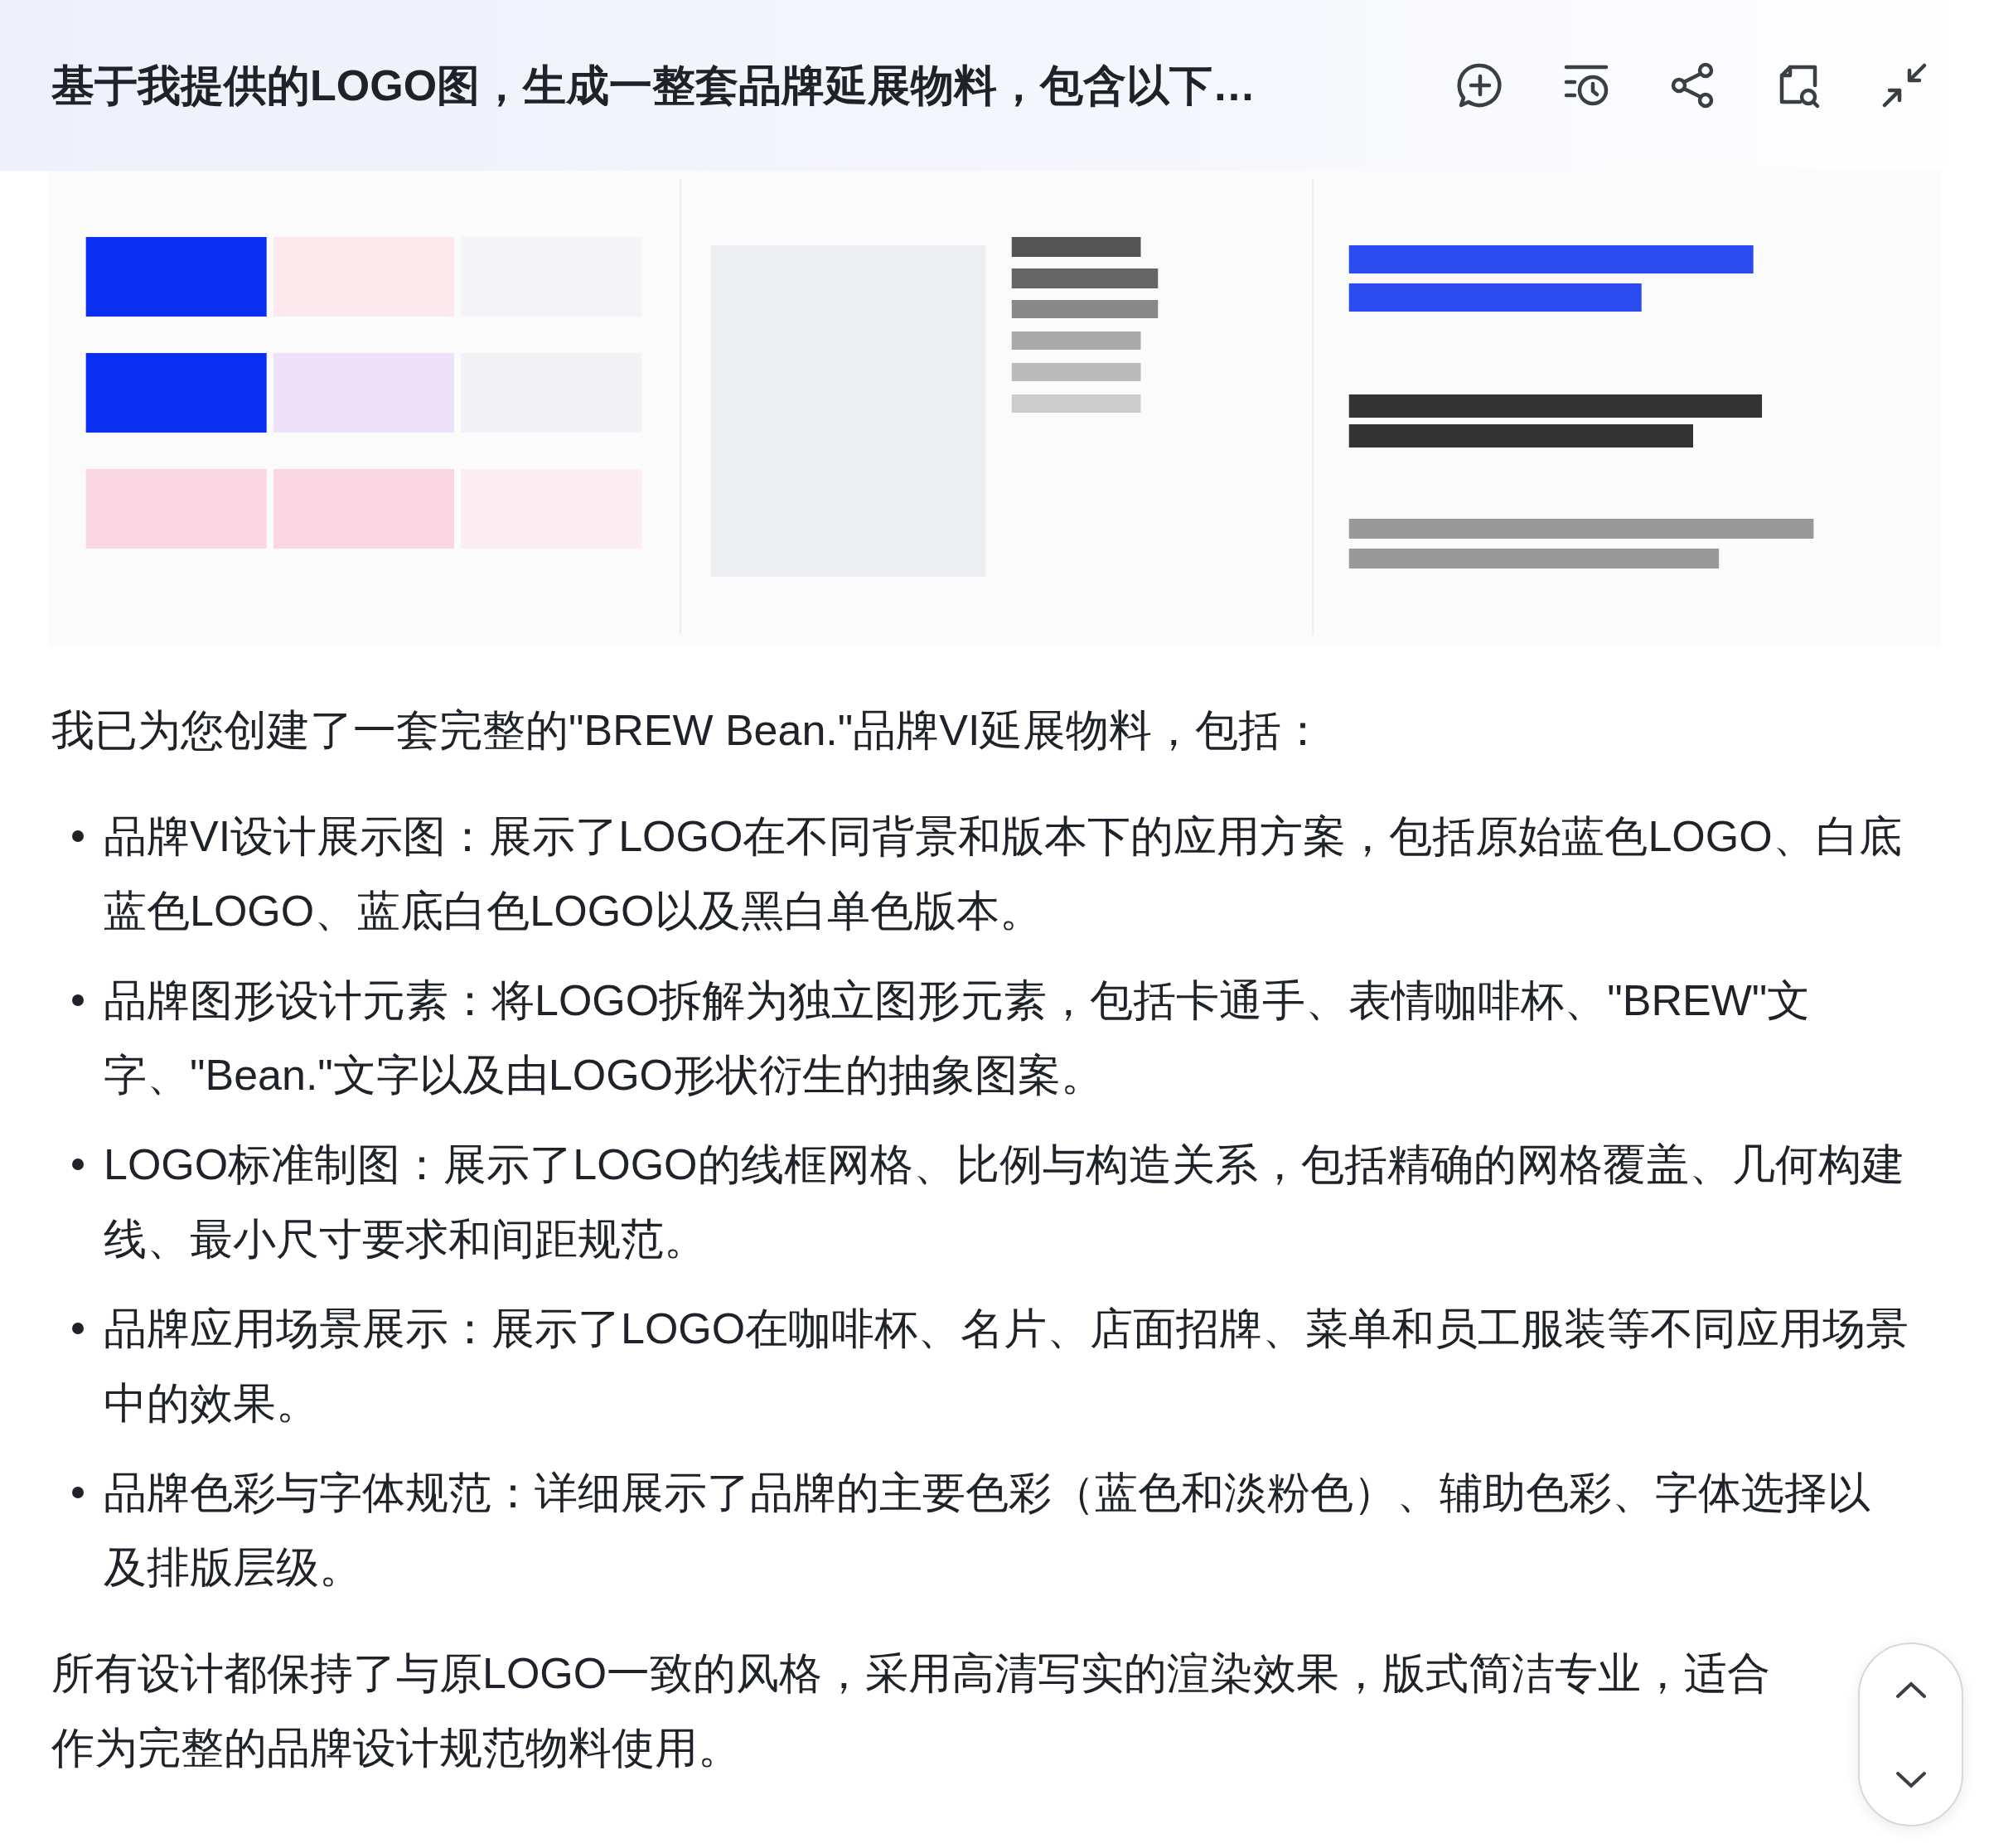 The width and height of the screenshot is (1989, 1848). I want to click on closing-paragraph: 所有设计都保持了与原LOGO一致的风格，采用高清写实的渲染效果，版式简洁专业，适合作为完整的品牌设计规范物料使用。, so click(911, 1710).